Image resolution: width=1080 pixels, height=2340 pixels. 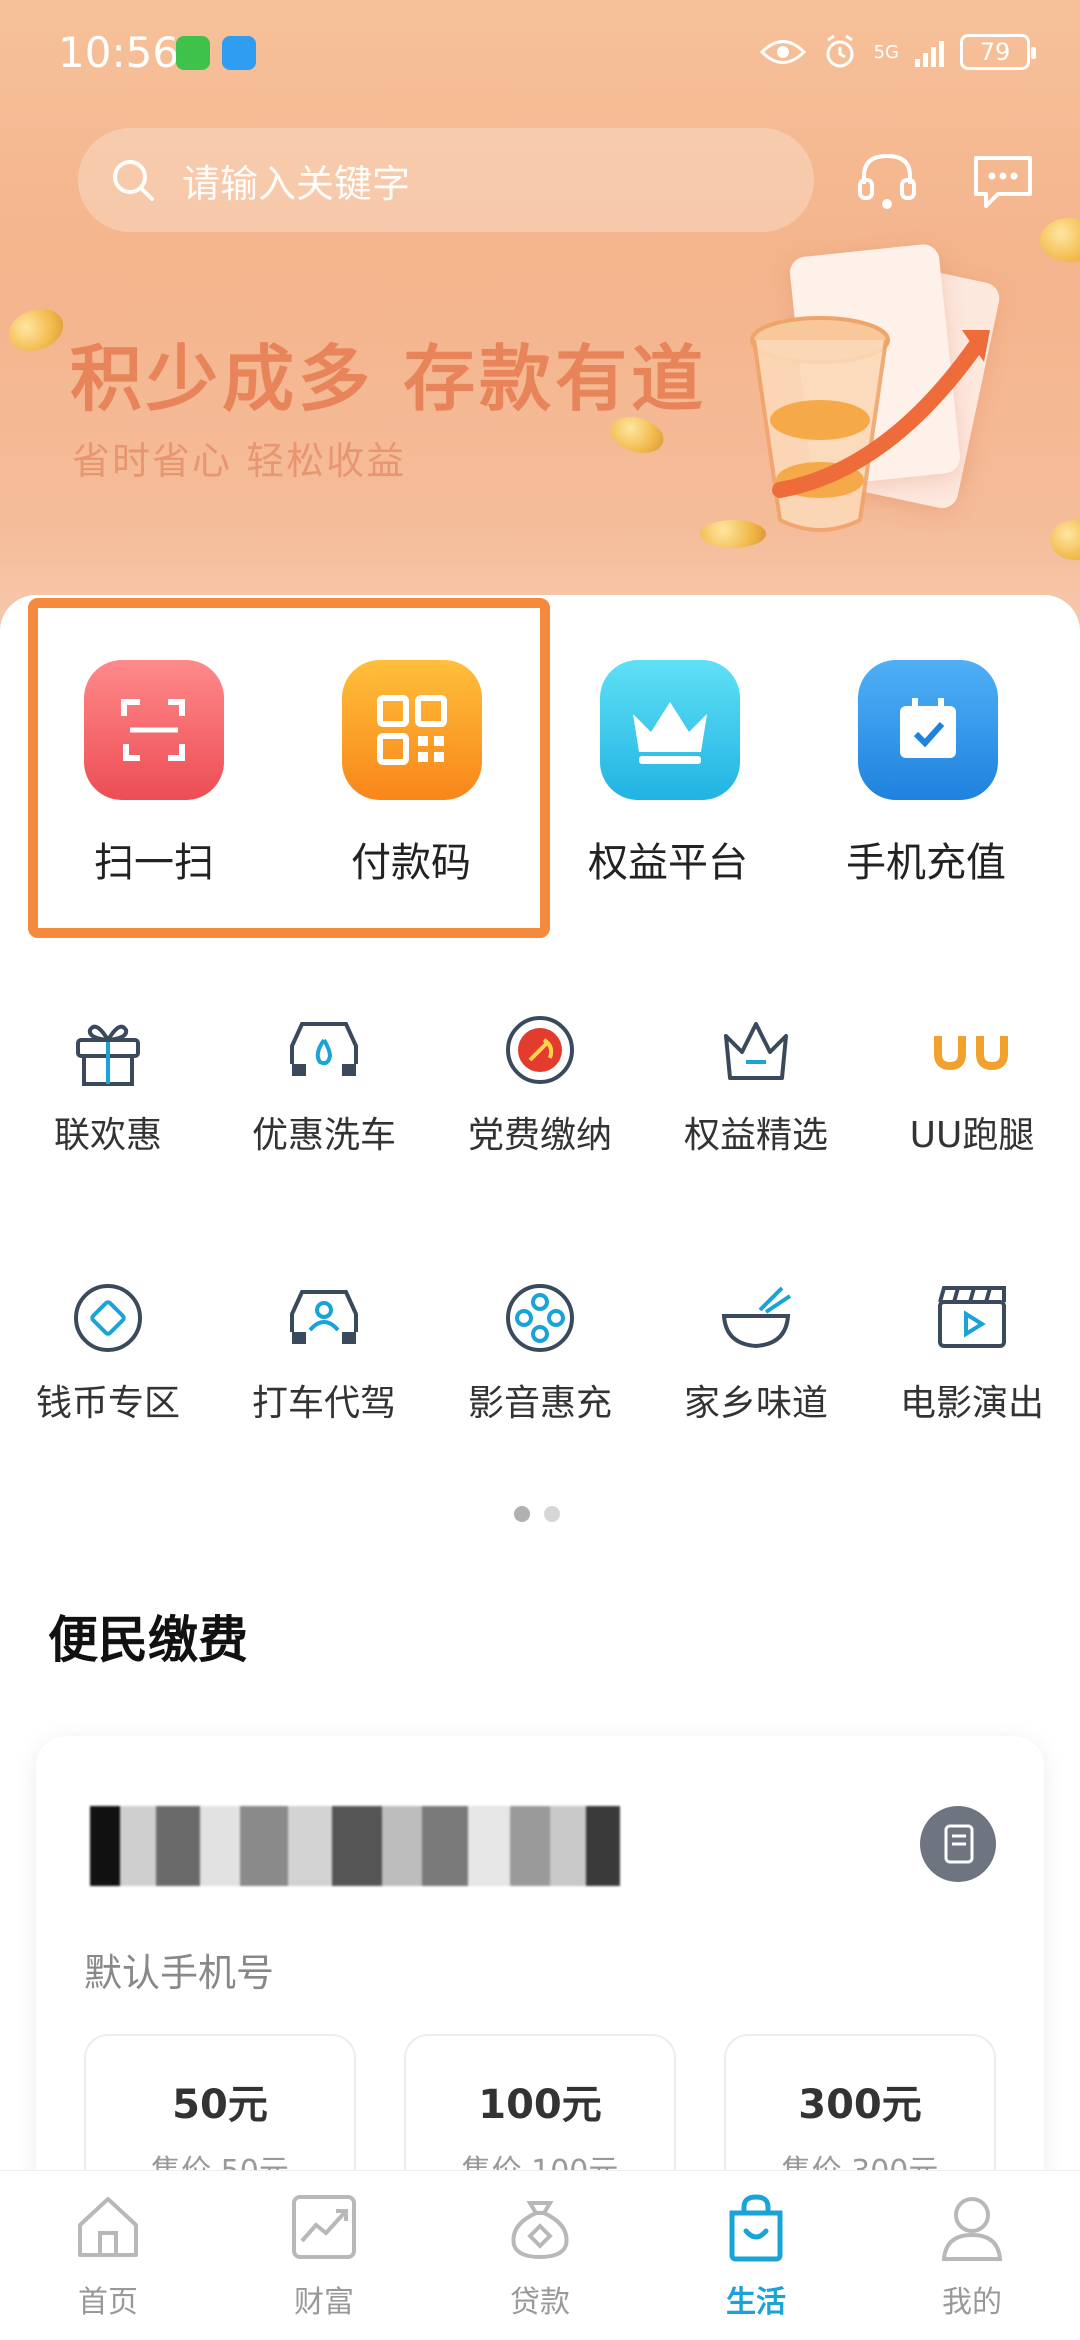 What do you see at coordinates (324, 2227) in the screenshot?
I see `chart-trend-icon` at bounding box center [324, 2227].